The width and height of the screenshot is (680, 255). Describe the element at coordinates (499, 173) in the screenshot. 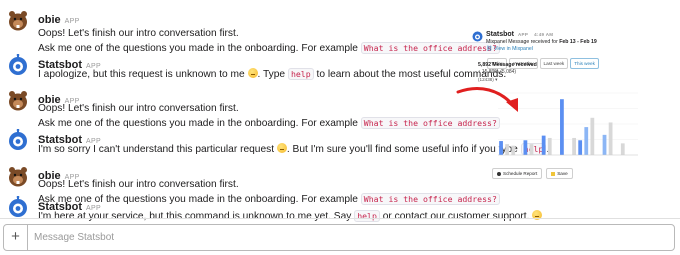

I see `clock-icon` at that location.